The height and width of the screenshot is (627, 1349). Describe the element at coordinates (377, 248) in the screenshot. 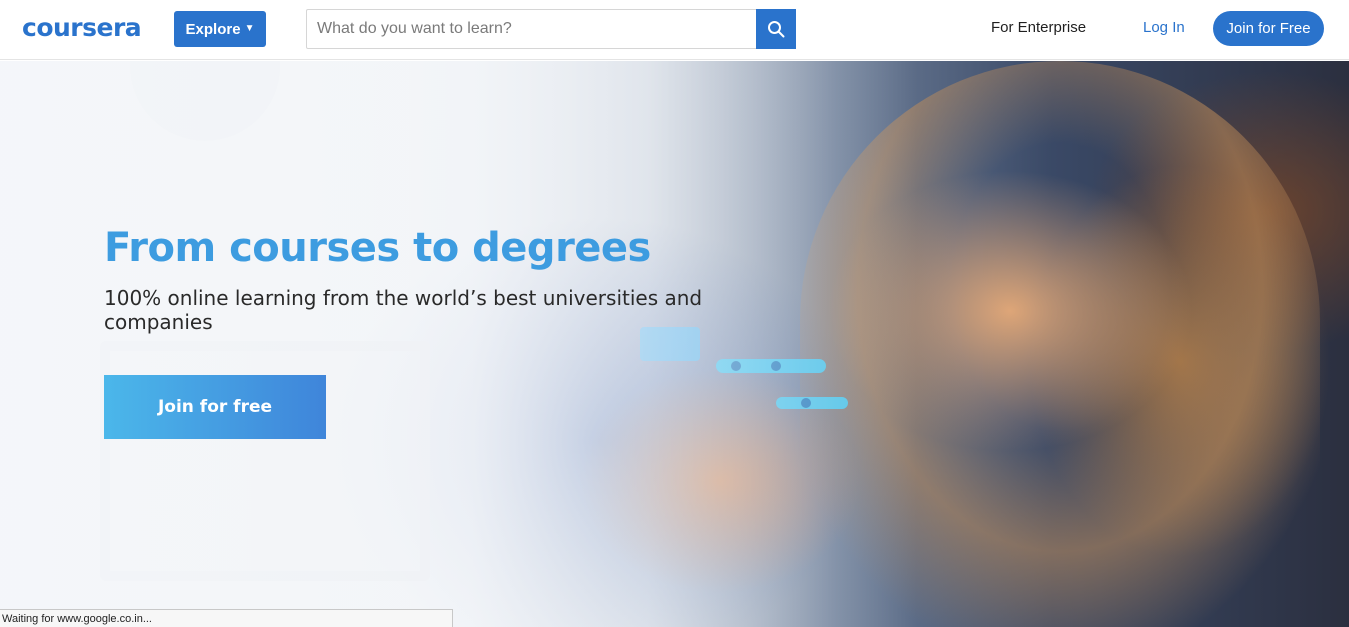

I see `hero-title: From courses to degrees` at that location.